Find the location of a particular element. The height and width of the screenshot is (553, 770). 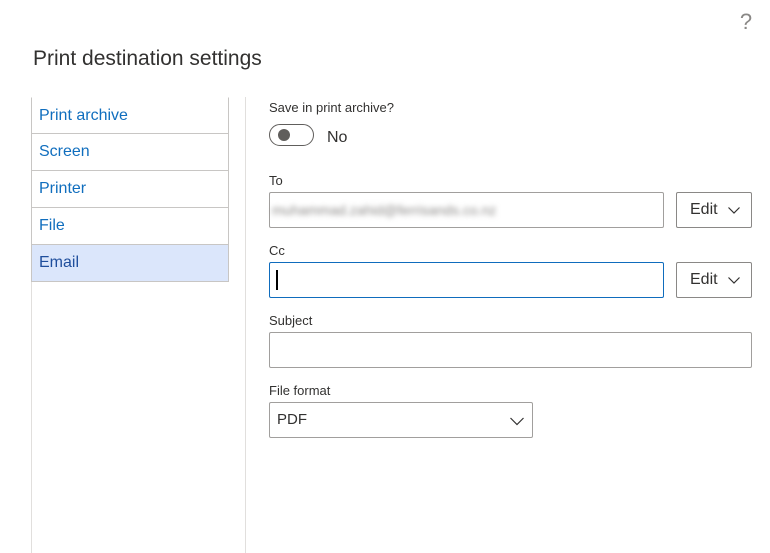

cc-input is located at coordinates (466, 280).